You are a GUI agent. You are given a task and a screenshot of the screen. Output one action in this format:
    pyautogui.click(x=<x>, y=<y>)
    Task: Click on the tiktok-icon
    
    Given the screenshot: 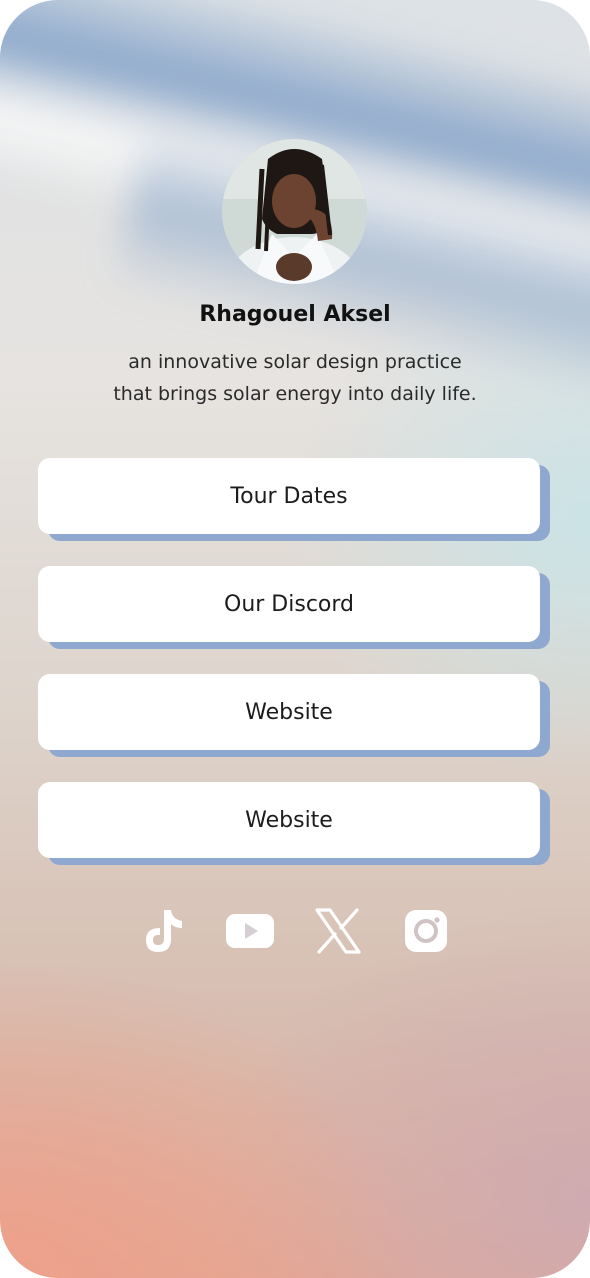 What is the action you would take?
    pyautogui.click(x=162, y=931)
    